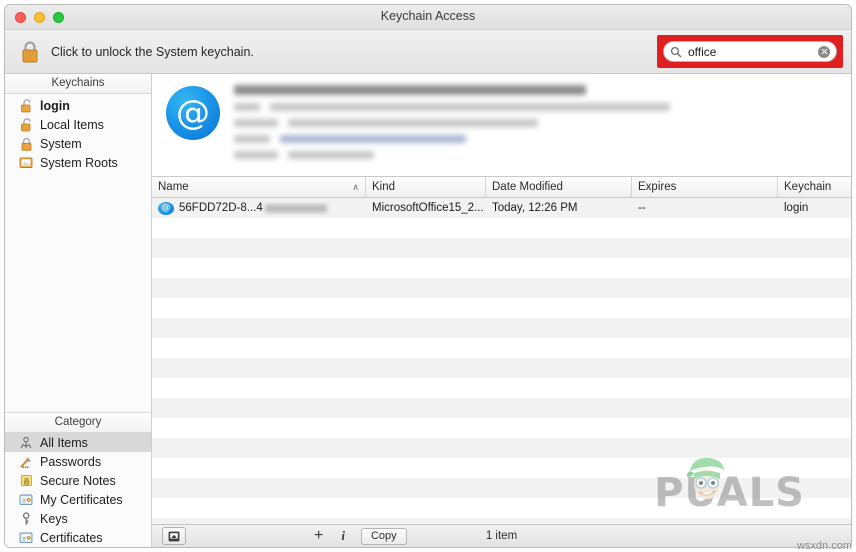 Image resolution: width=856 pixels, height=552 pixels. Describe the element at coordinates (527, 187) in the screenshot. I see `column-header-label: Date Modified` at that location.